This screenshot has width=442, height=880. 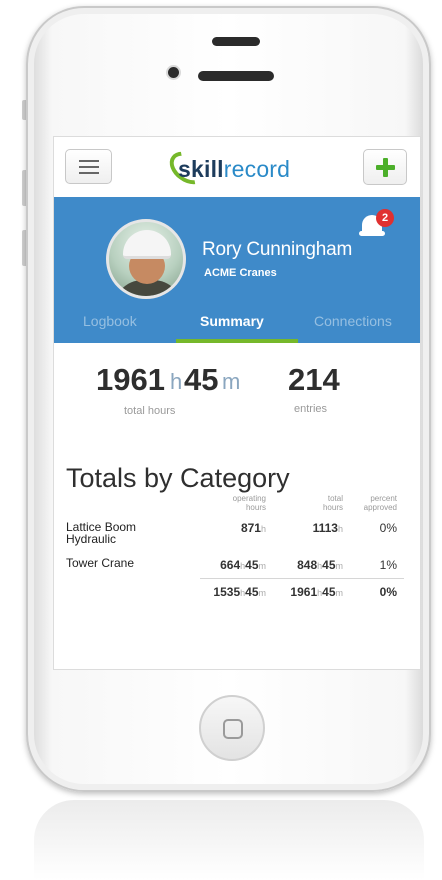 What do you see at coordinates (201, 379) in the screenshot?
I see `total-minutes-value: 45` at bounding box center [201, 379].